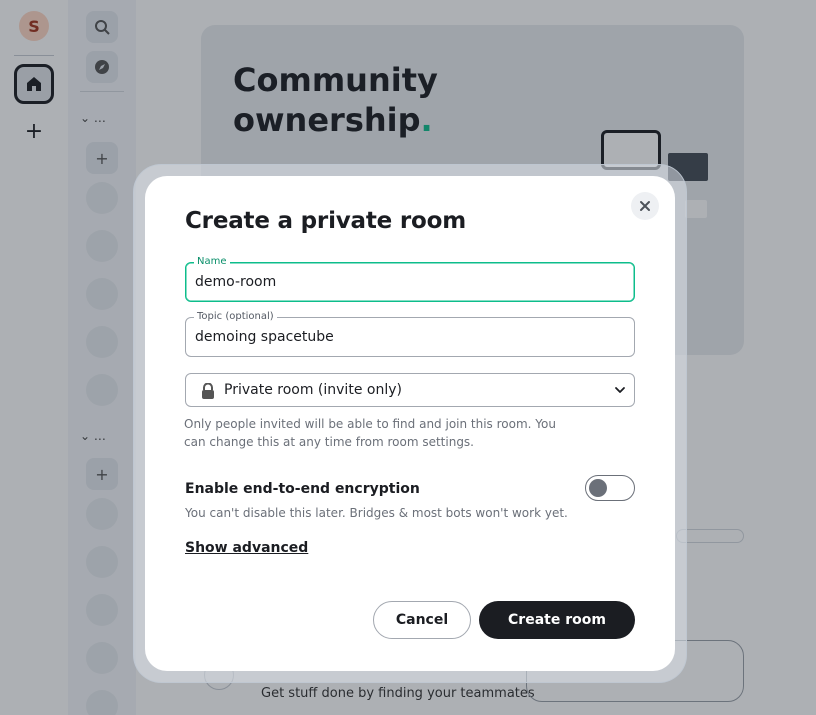  Describe the element at coordinates (313, 390) in the screenshot. I see `room-visibility-value: Private room (invite only)` at that location.